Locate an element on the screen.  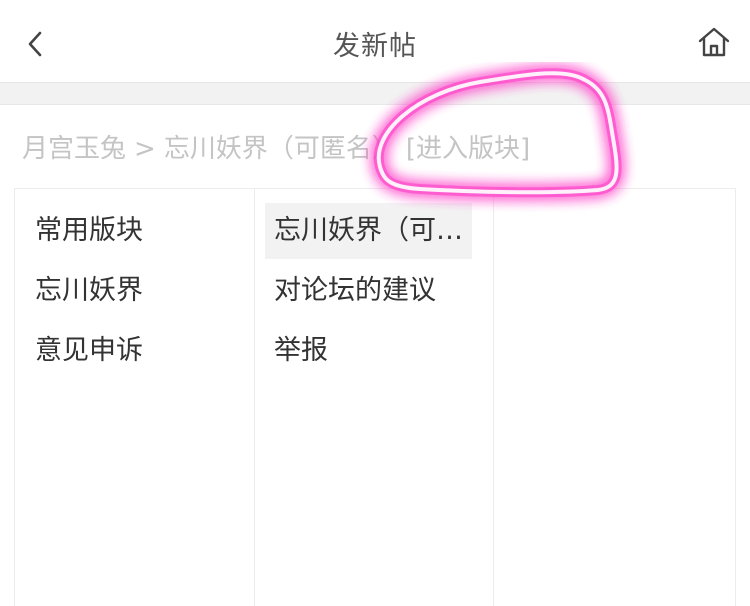
subboard-item-report: 举报 is located at coordinates (368, 351).